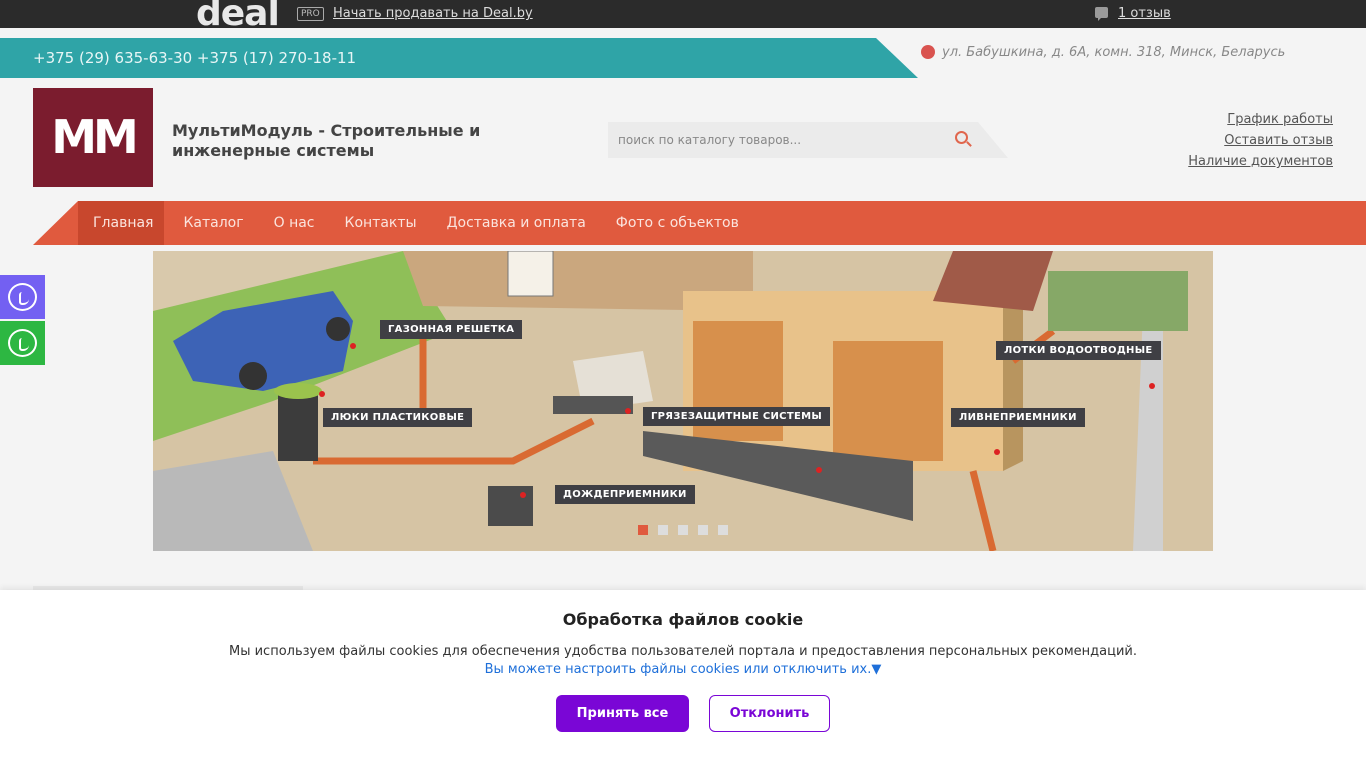 This screenshot has height=768, width=1366. I want to click on deal-logo: deal, so click(237, 14).